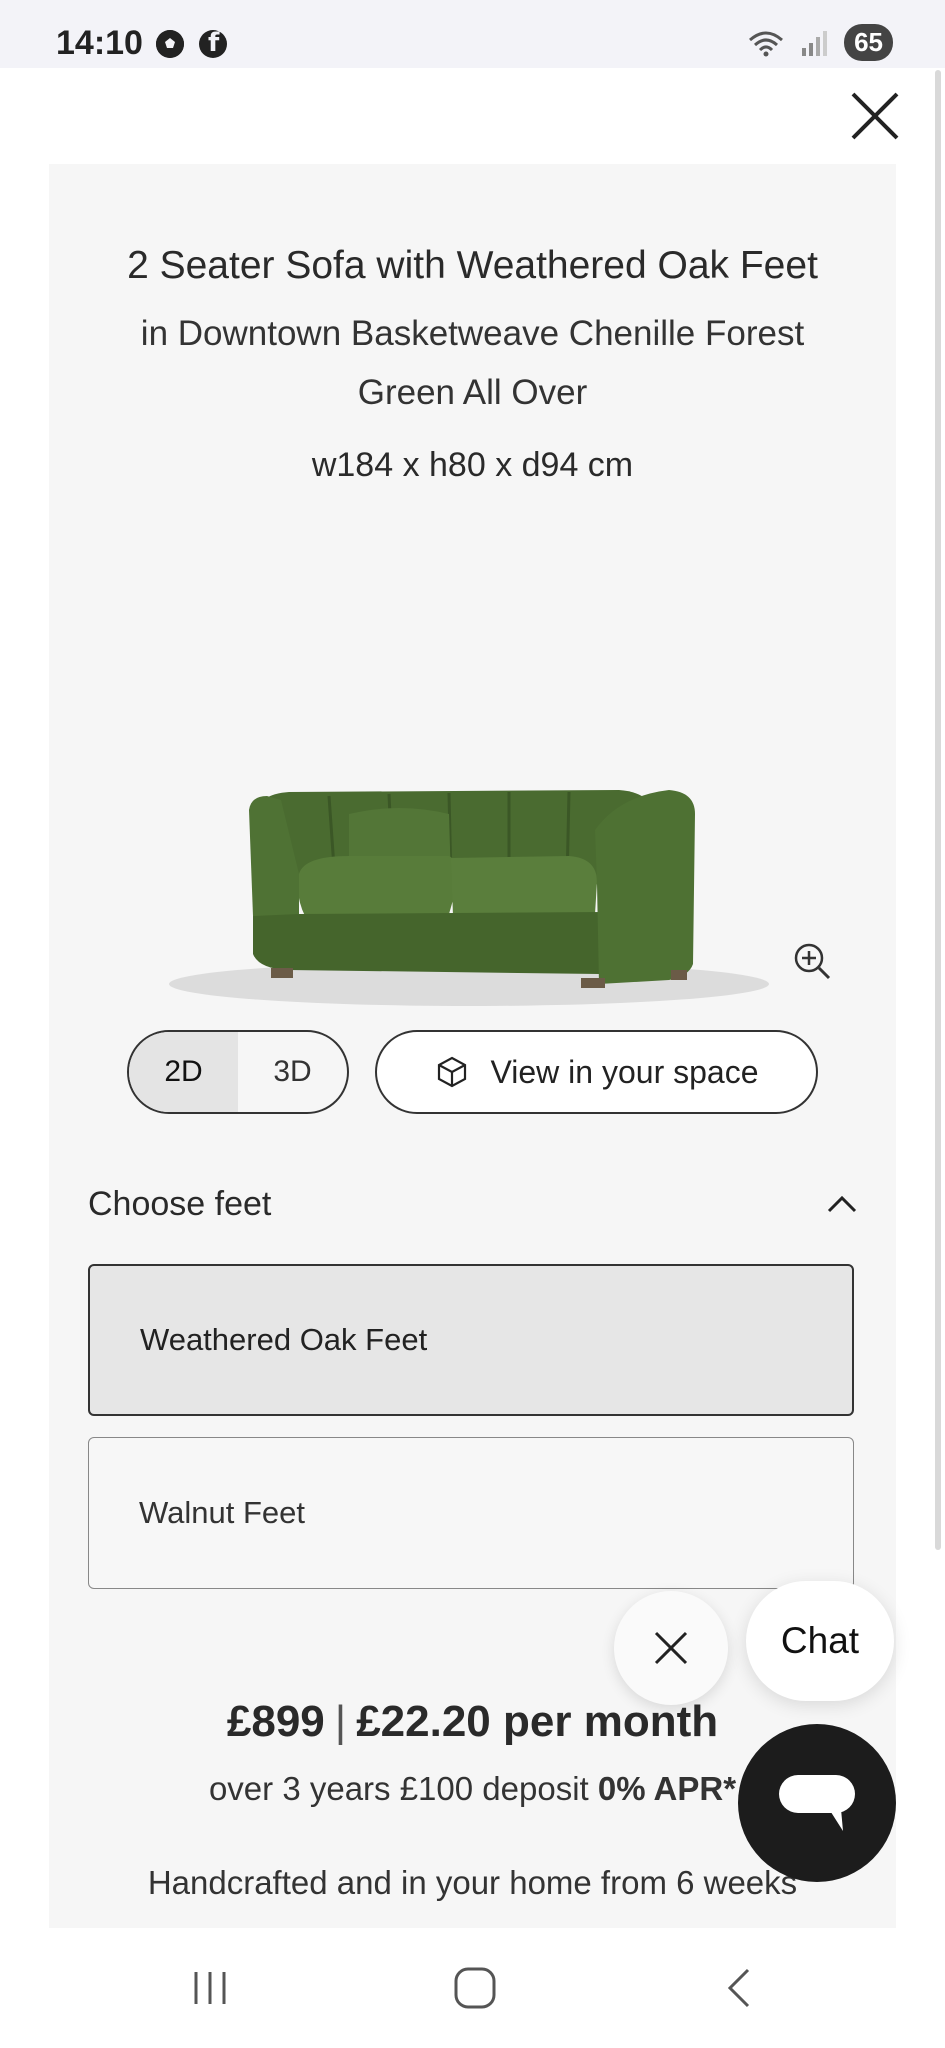 The width and height of the screenshot is (945, 2048). I want to click on recent-apps-button, so click(210, 1988).